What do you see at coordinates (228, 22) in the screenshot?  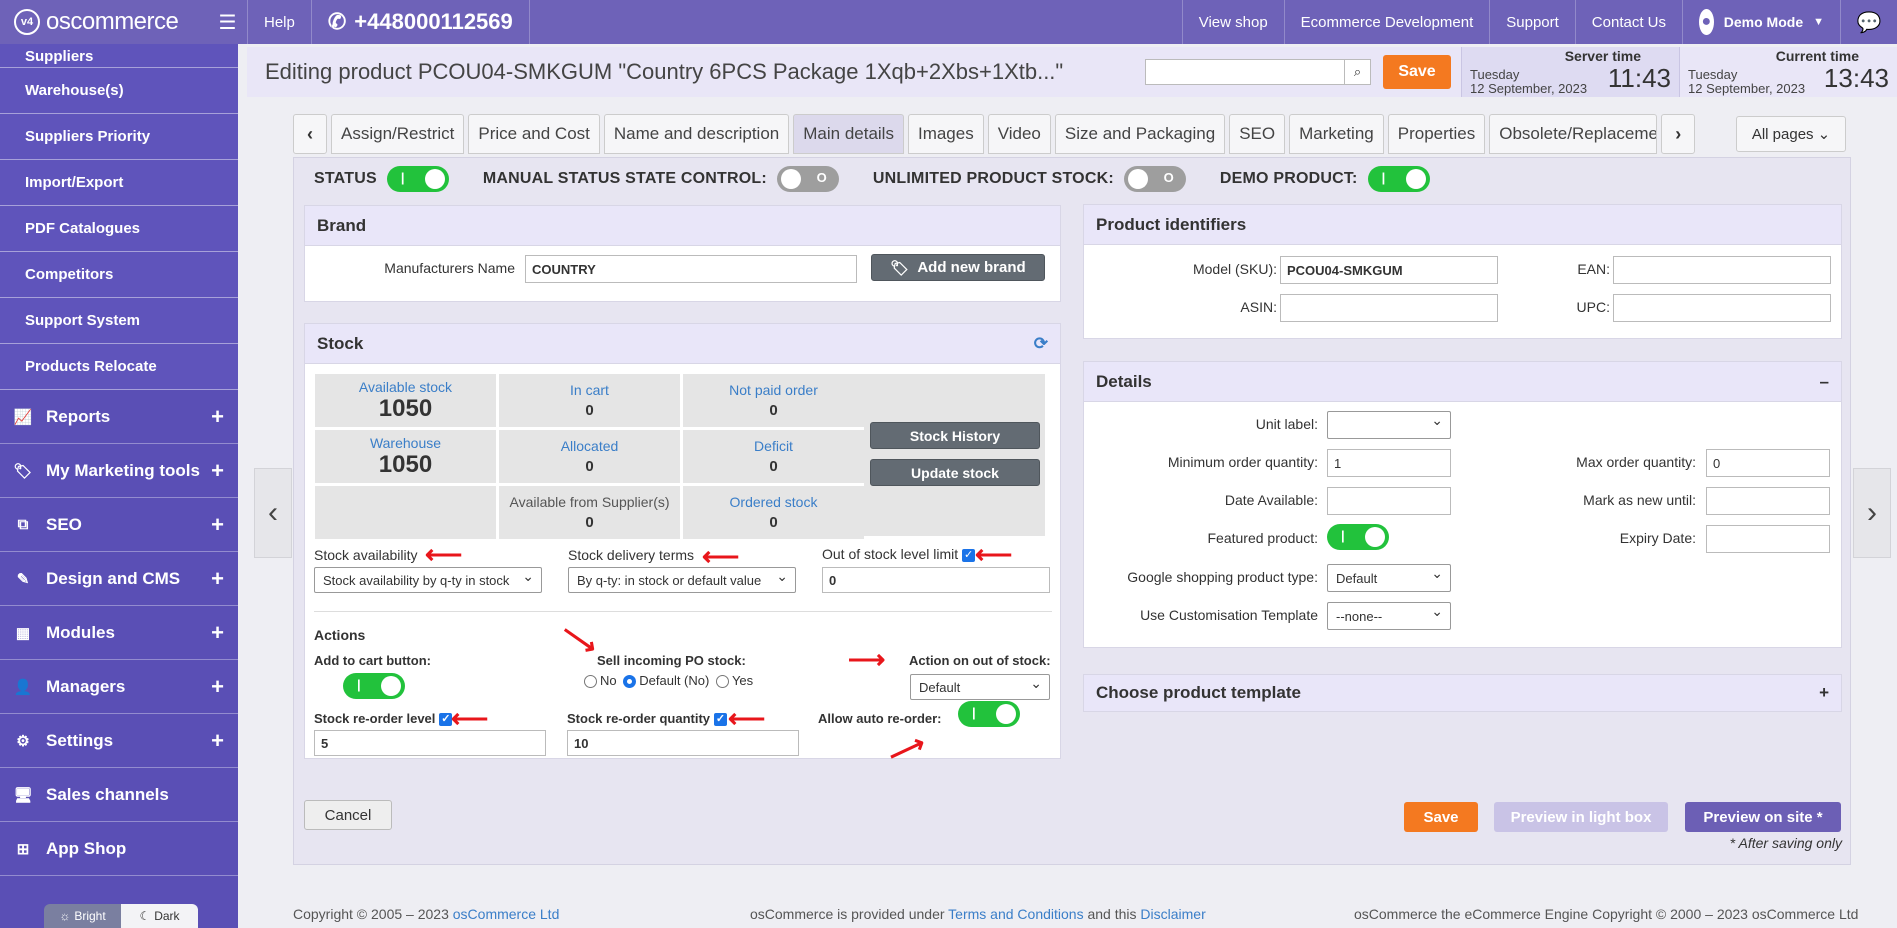 I see `menu-icon: ☰` at bounding box center [228, 22].